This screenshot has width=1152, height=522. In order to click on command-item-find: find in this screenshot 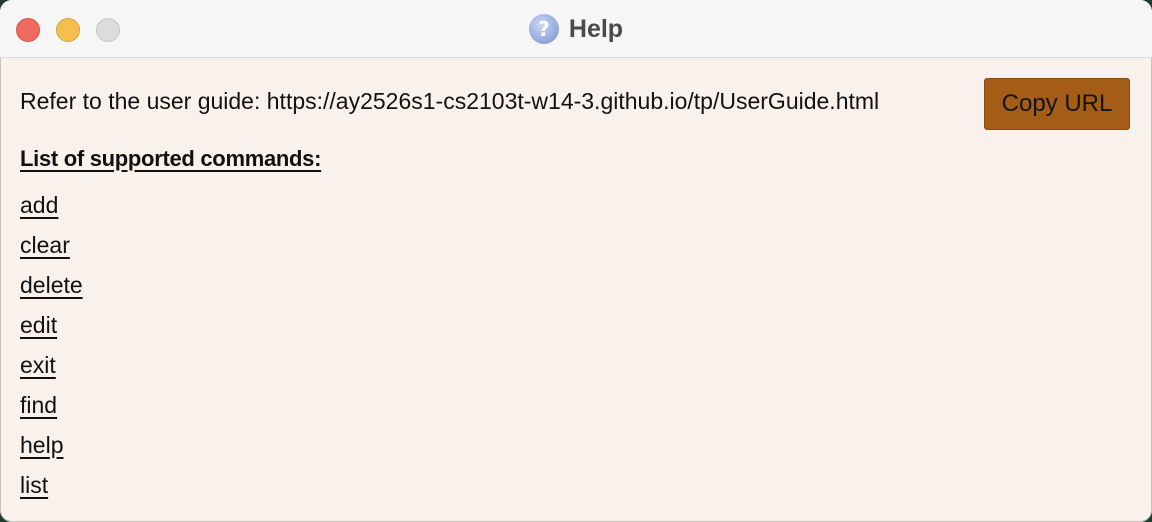, I will do `click(51, 408)`.